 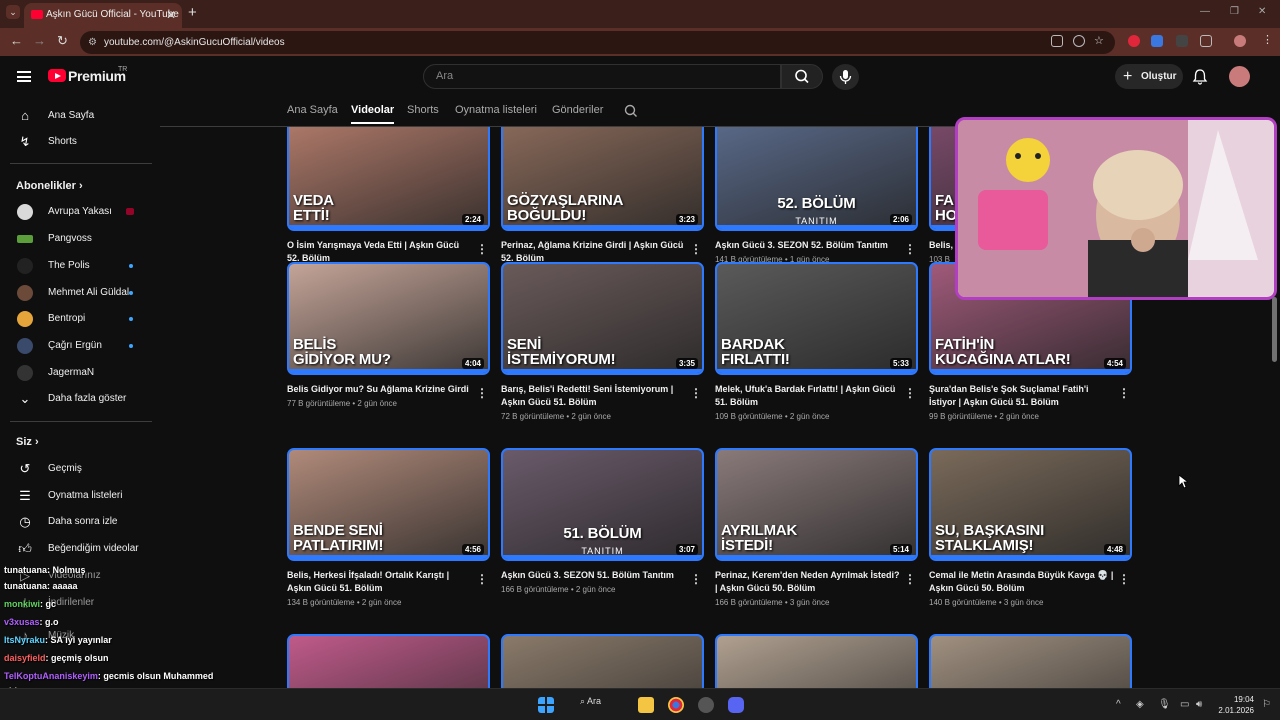 What do you see at coordinates (1030, 504) in the screenshot?
I see `video-thumbnail: SU, BAŞKASINI STALKLAMIŞ! 4:48` at bounding box center [1030, 504].